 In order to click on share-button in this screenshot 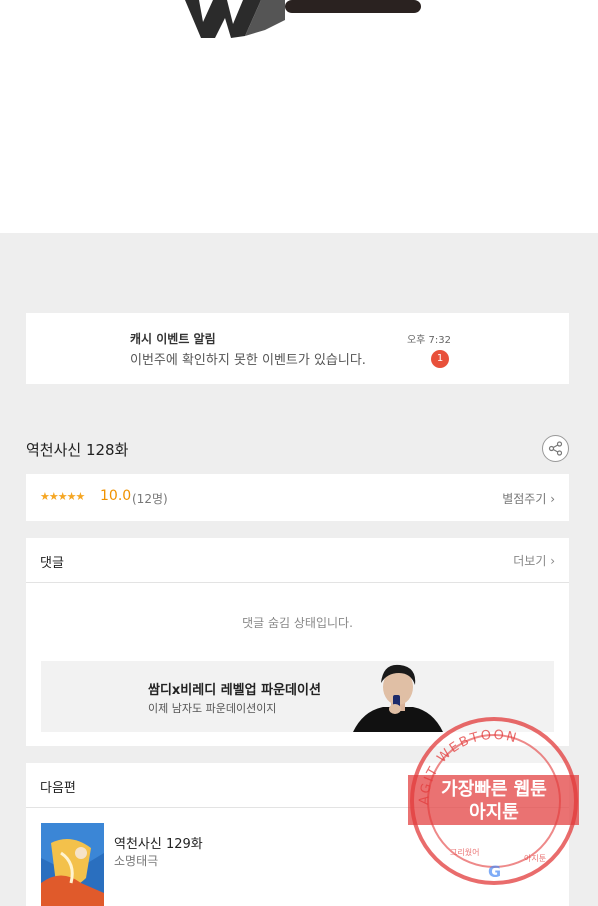, I will do `click(555, 448)`.